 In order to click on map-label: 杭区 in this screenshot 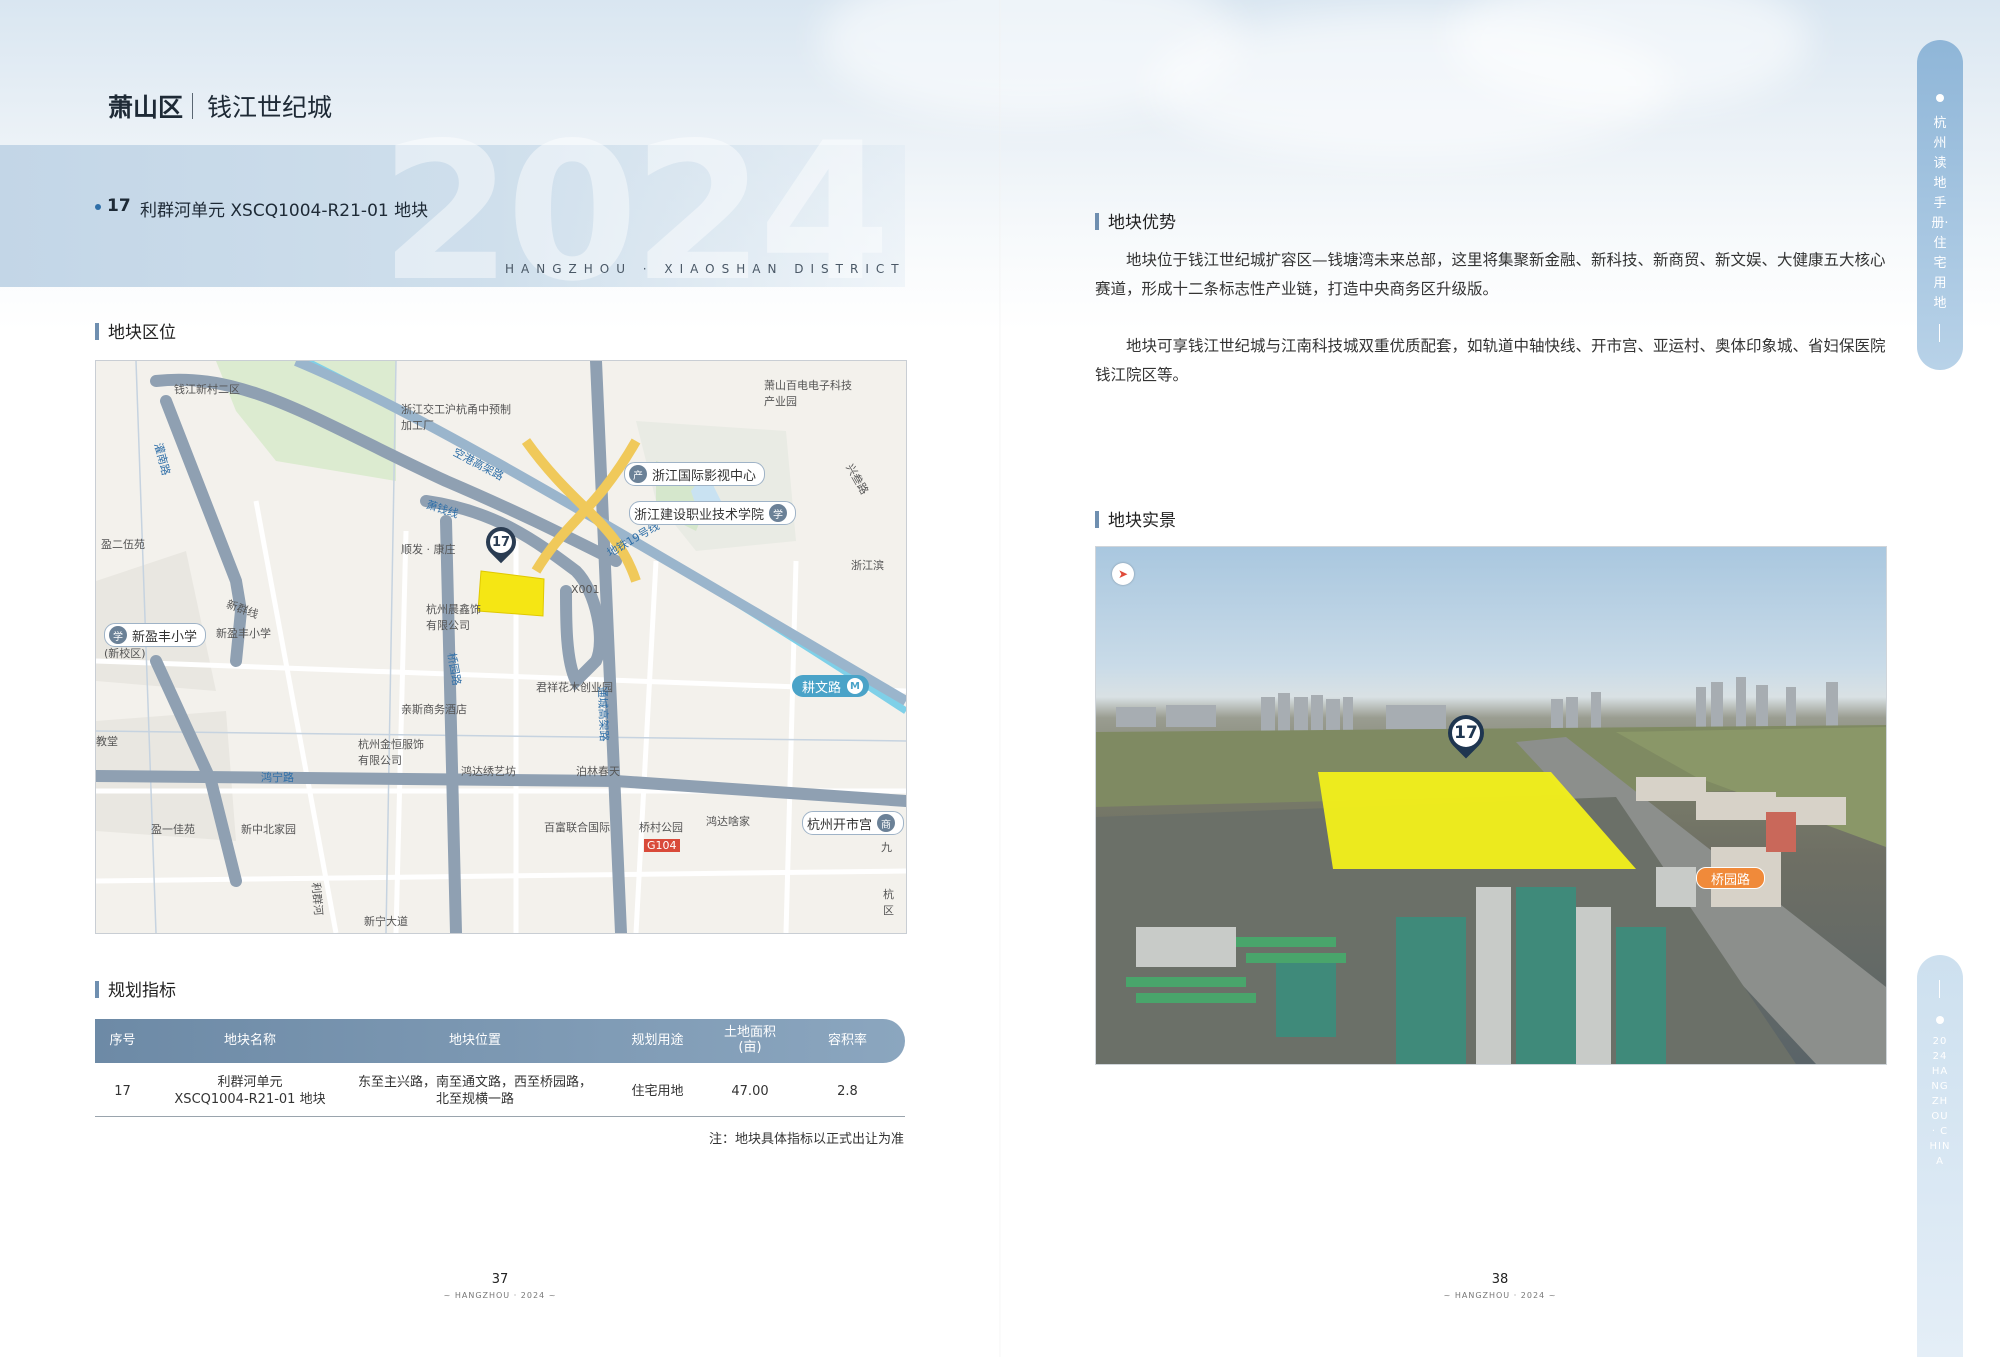, I will do `click(888, 902)`.